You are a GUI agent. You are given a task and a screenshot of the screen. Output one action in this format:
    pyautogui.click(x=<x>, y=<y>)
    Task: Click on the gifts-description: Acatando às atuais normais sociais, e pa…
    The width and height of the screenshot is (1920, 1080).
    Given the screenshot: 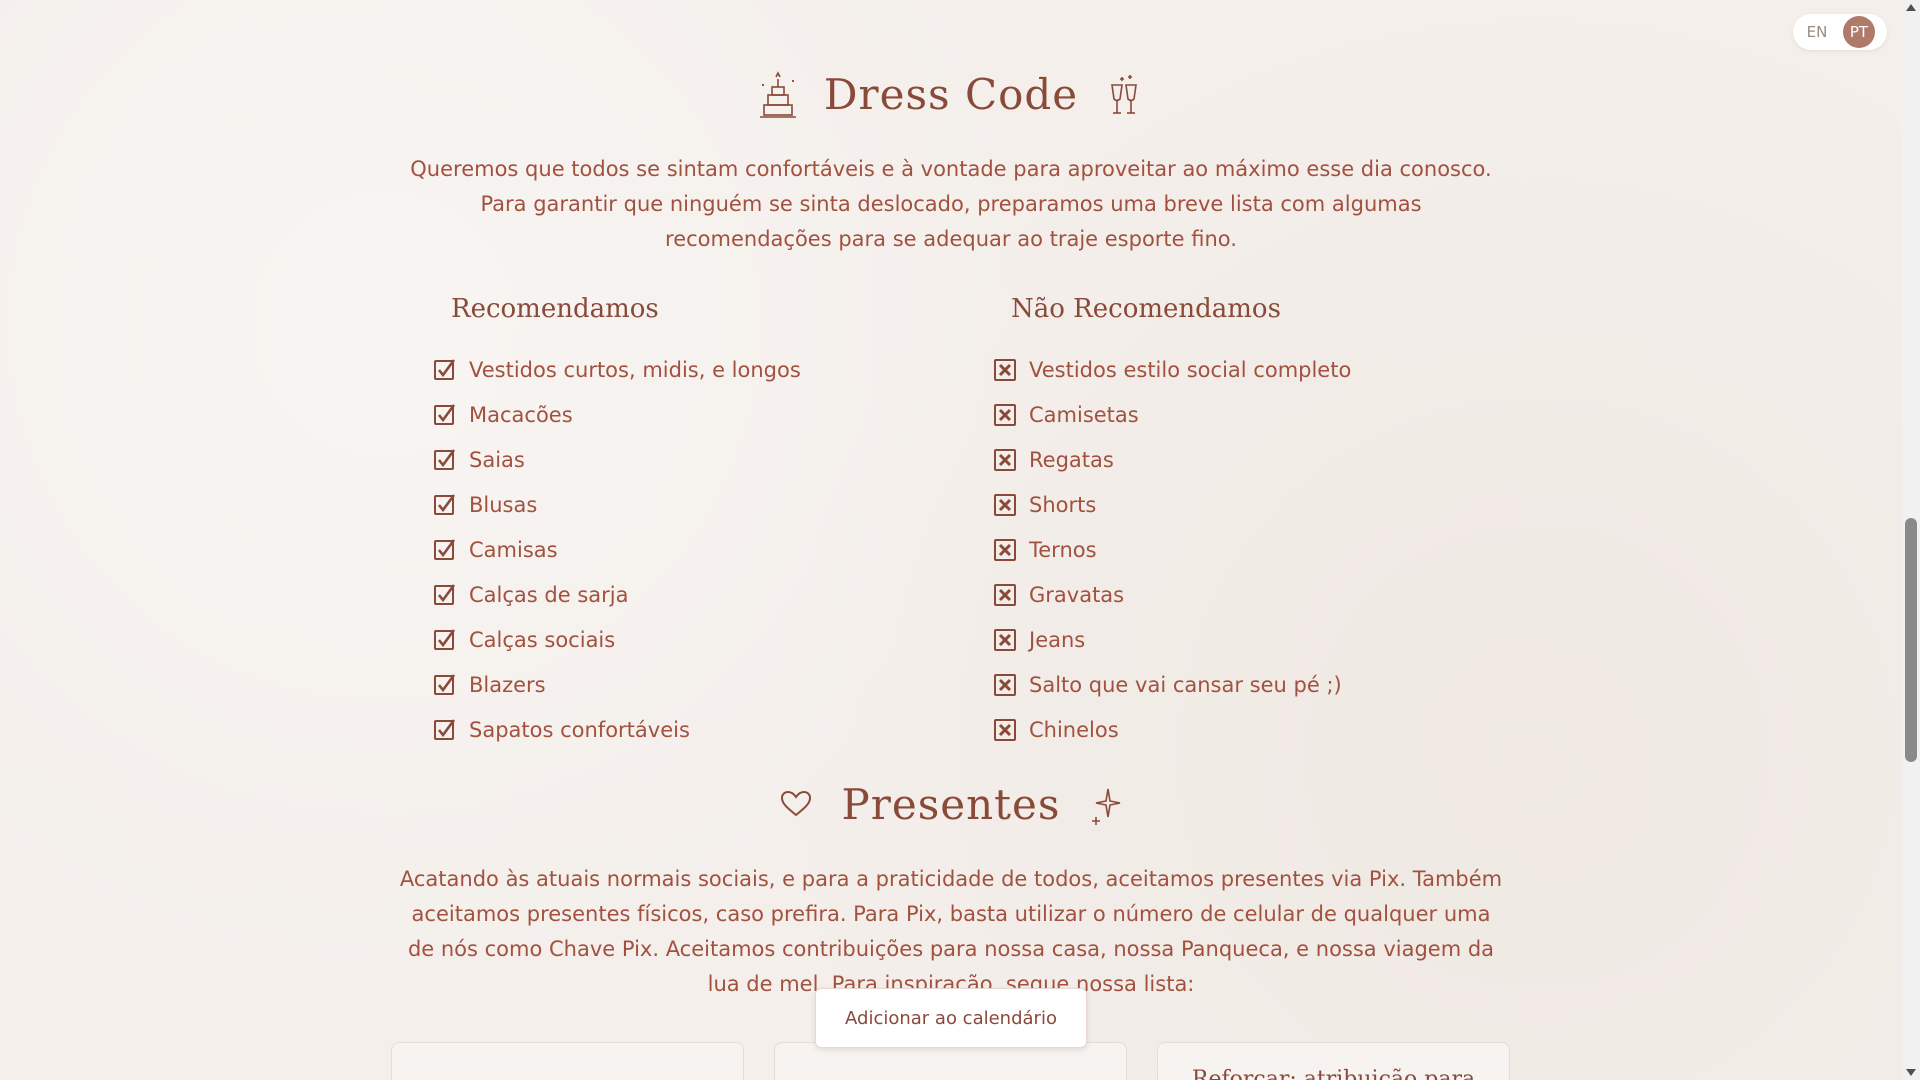 What is the action you would take?
    pyautogui.click(x=951, y=931)
    